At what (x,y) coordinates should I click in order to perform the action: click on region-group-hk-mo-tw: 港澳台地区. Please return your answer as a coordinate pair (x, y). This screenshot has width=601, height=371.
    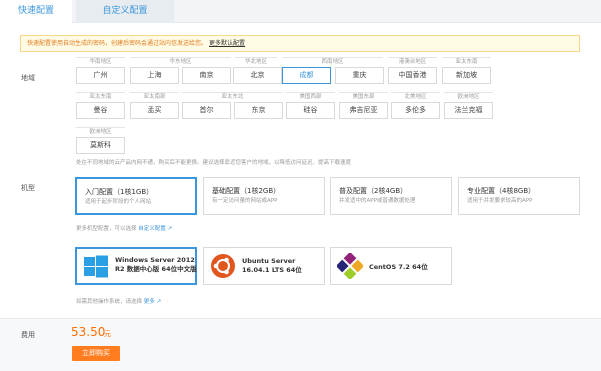
    Looking at the image, I should click on (412, 61).